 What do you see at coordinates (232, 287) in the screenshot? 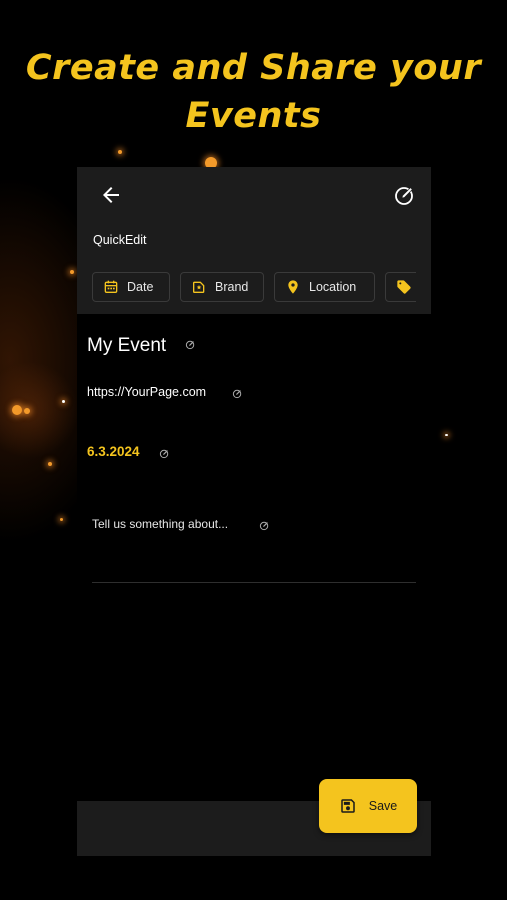
I see `chip-brand-label: Brand` at bounding box center [232, 287].